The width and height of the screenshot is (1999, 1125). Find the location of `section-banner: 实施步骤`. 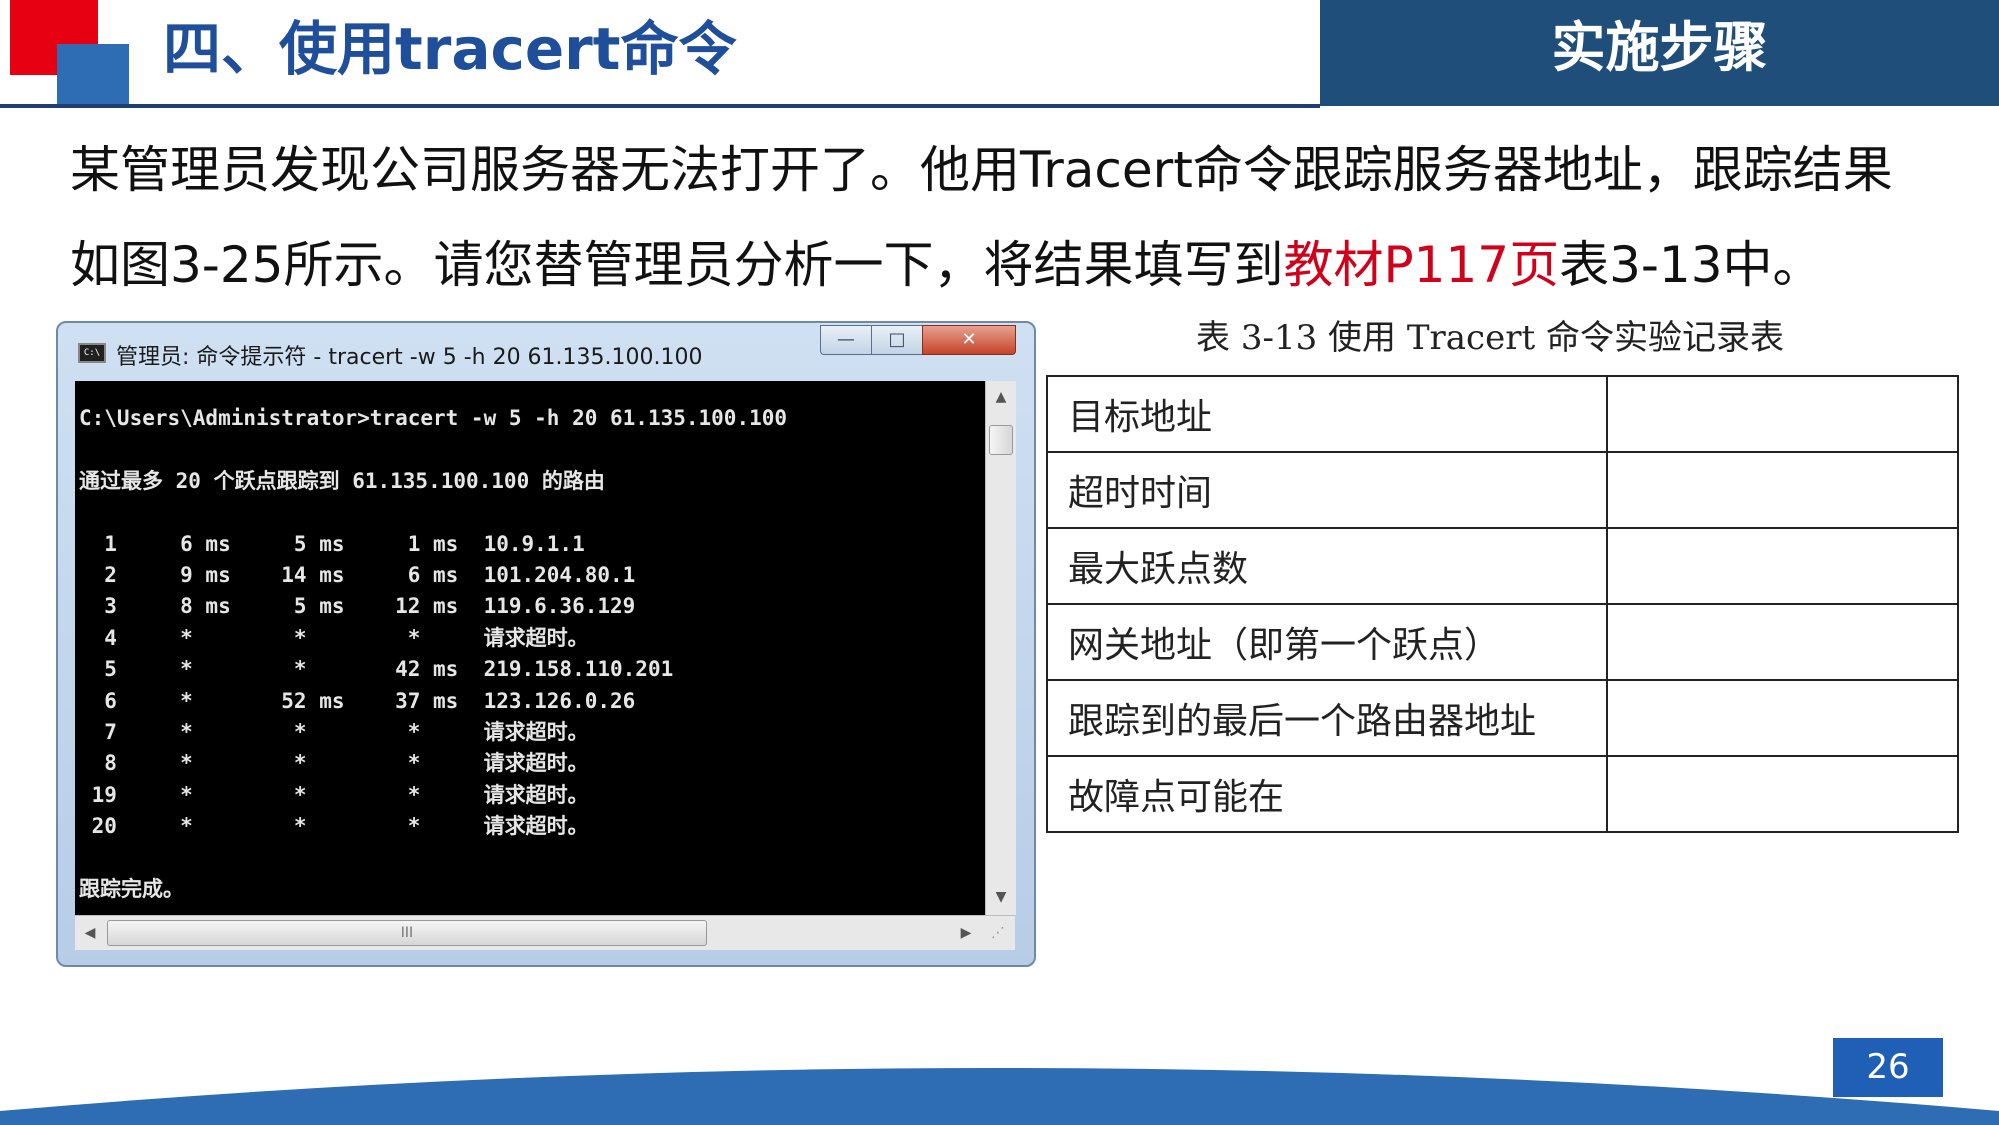

section-banner: 实施步骤 is located at coordinates (1659, 53).